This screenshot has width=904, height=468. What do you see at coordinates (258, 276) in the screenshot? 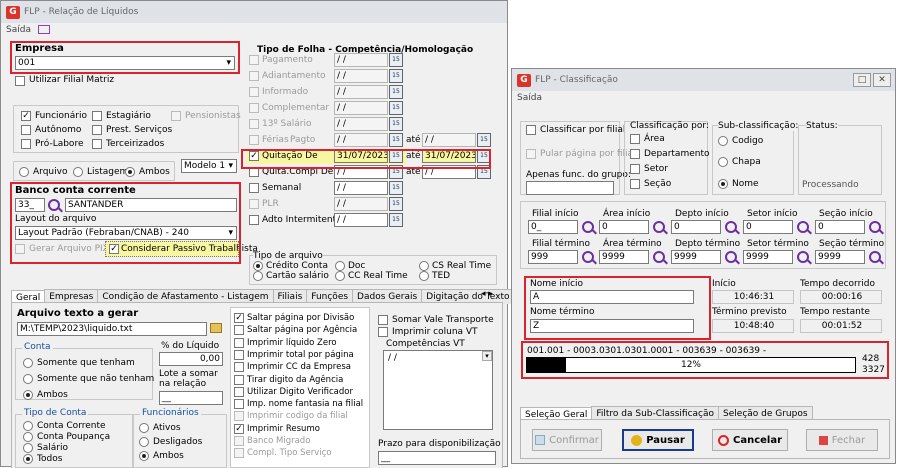
I see `cartao-salario-radio` at bounding box center [258, 276].